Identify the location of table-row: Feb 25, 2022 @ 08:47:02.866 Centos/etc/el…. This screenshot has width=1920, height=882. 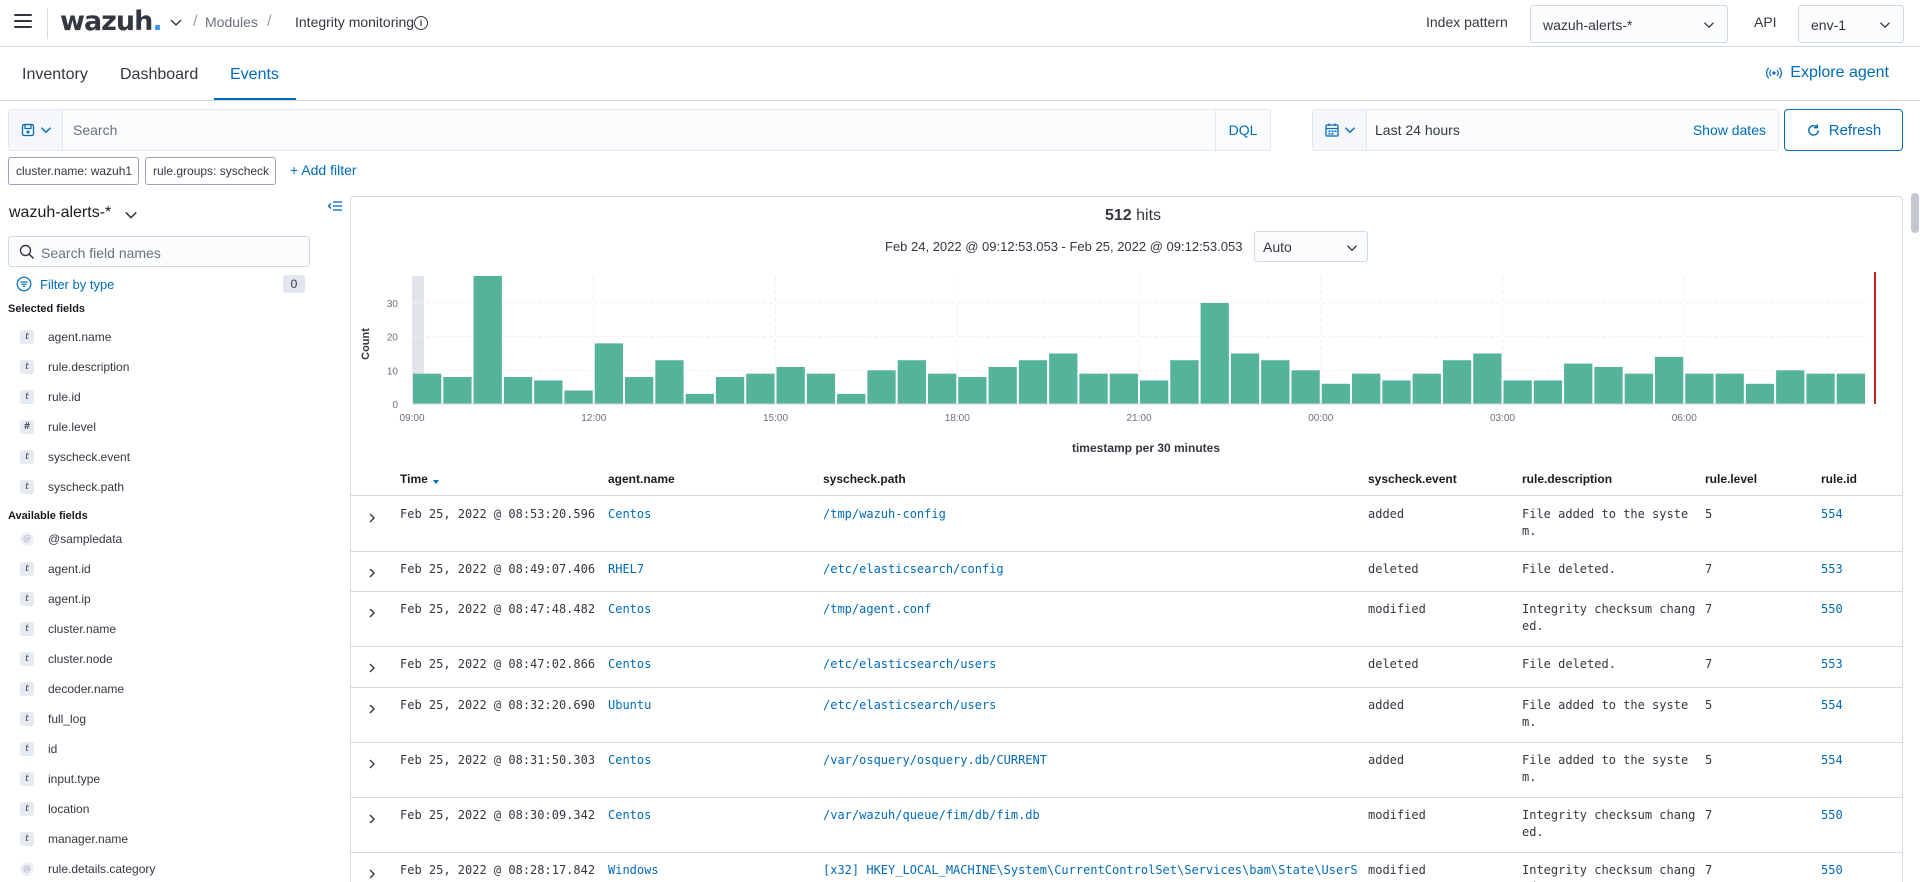
(1126, 666).